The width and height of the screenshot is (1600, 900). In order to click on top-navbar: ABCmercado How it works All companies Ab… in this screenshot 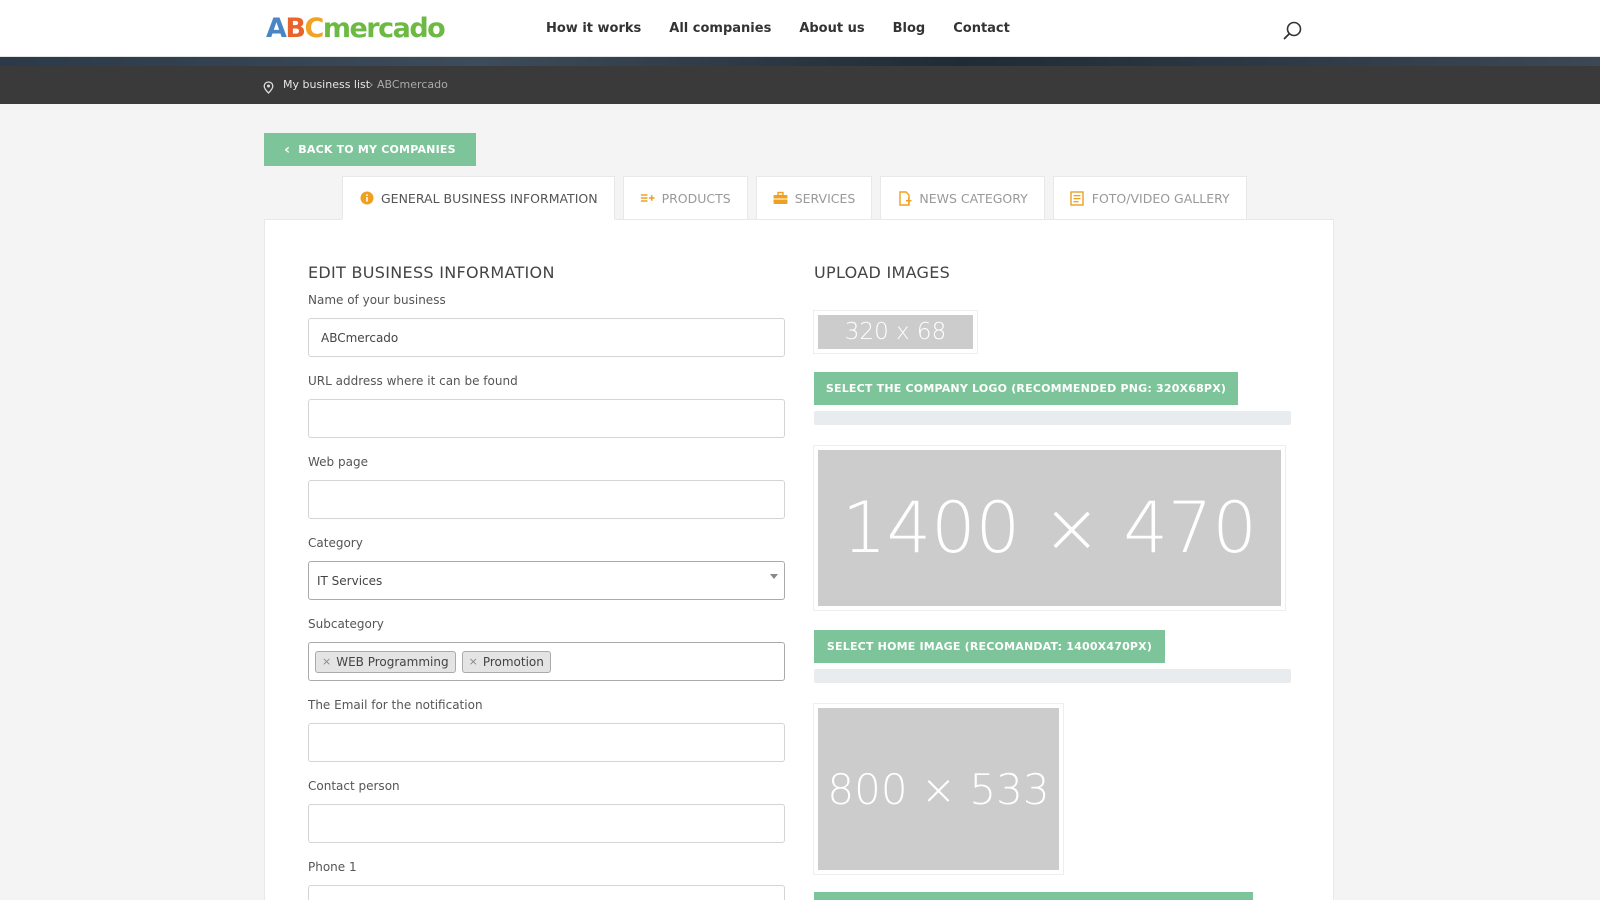, I will do `click(800, 28)`.